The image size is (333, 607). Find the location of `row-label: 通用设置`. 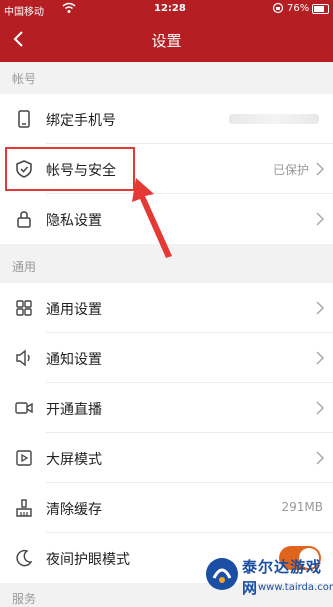

row-label: 通用设置 is located at coordinates (74, 310).